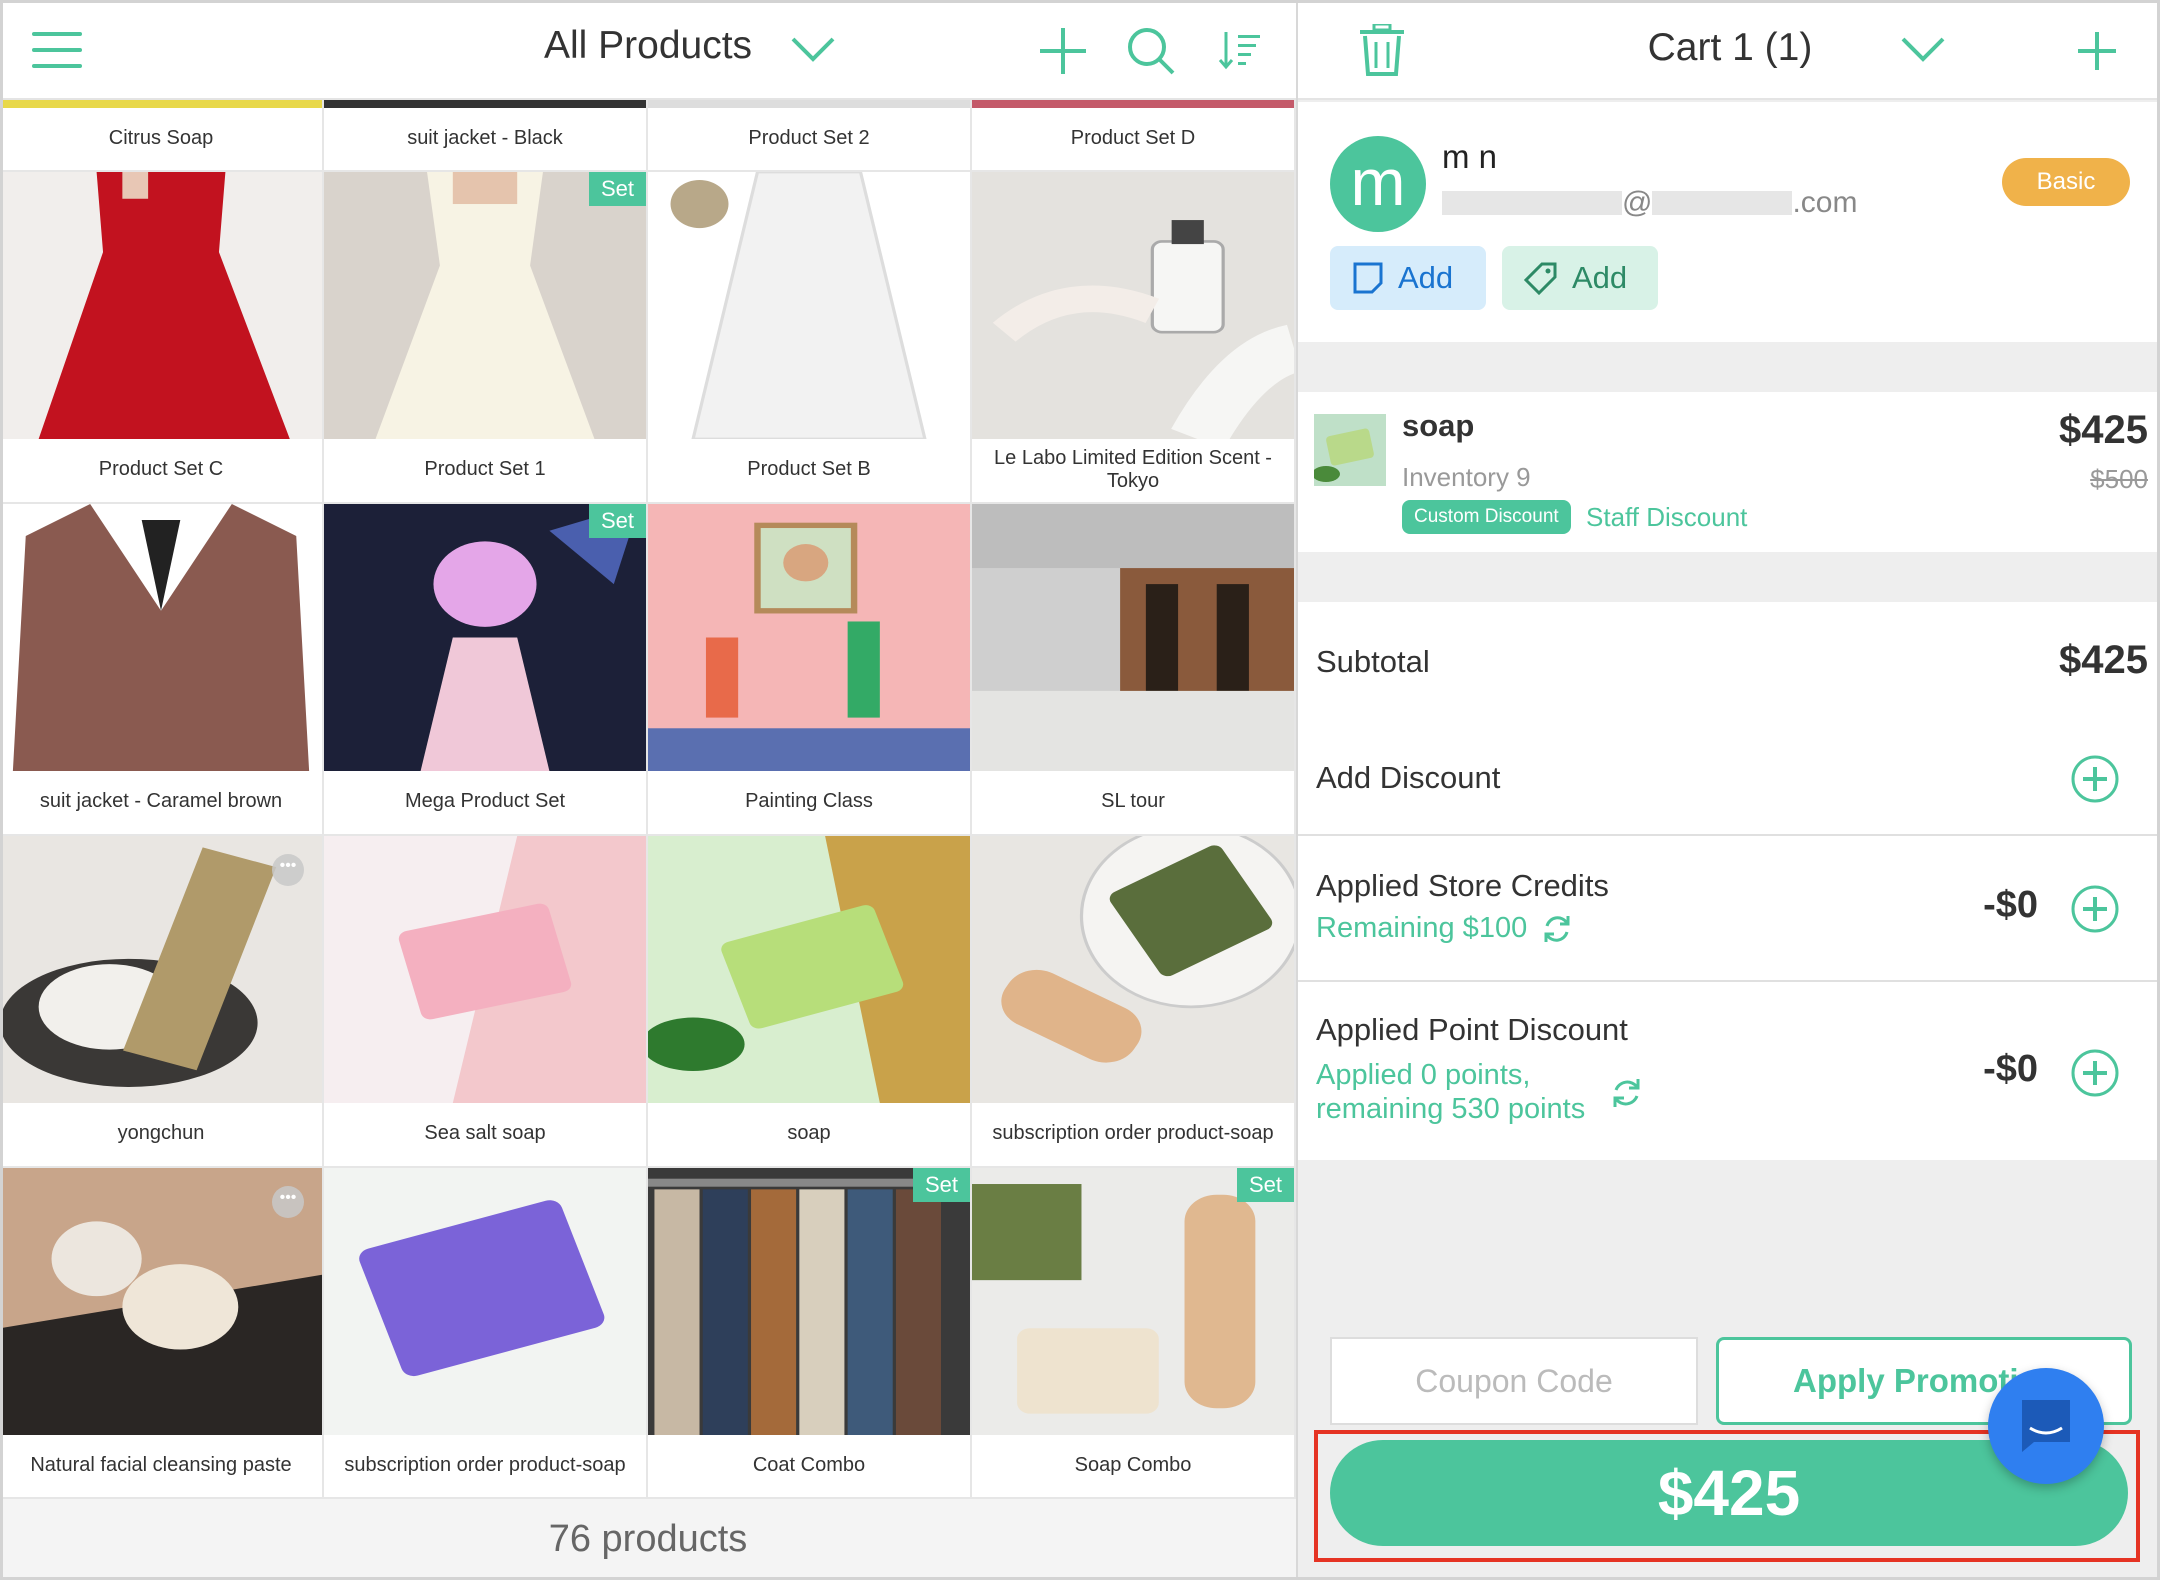 The height and width of the screenshot is (1580, 2160). I want to click on tag-icon, so click(1540, 278).